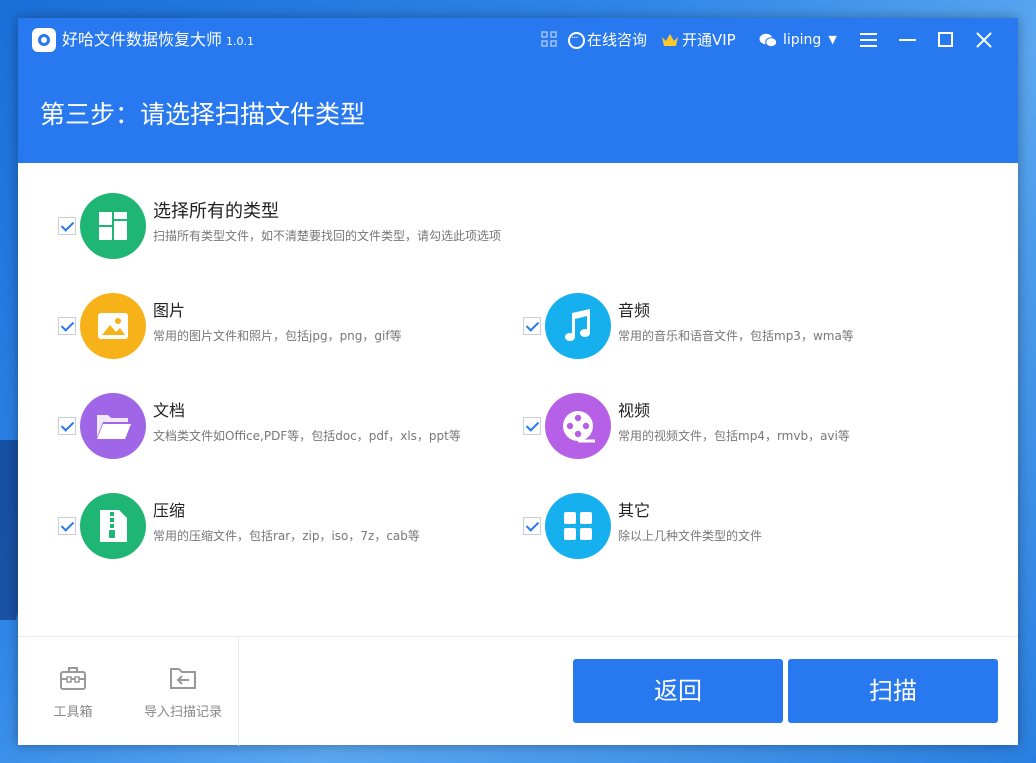  Describe the element at coordinates (307, 436) in the screenshot. I see `option-desc: 文档类文件如Office,PDF等，包括doc，pdf，xls，ppt等` at that location.